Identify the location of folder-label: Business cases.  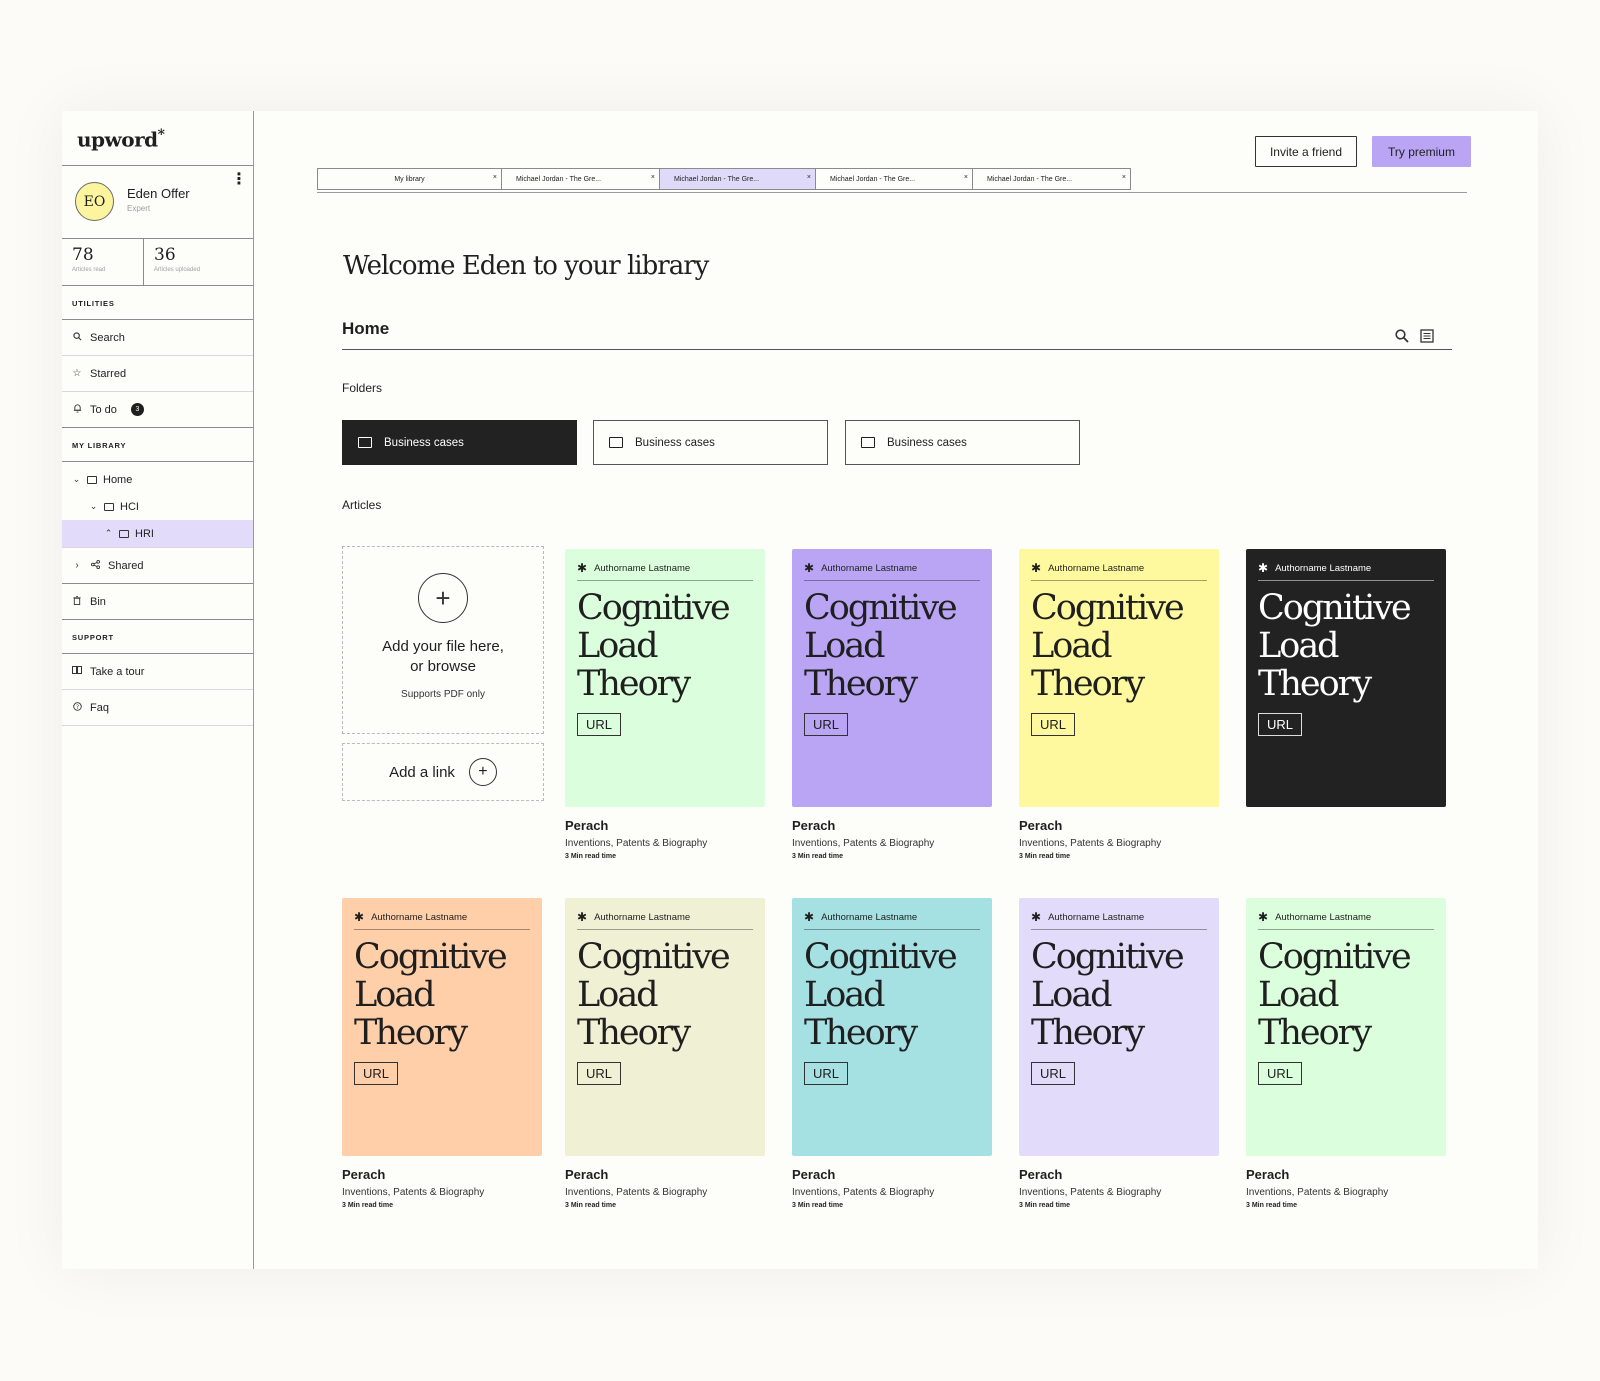
(675, 442).